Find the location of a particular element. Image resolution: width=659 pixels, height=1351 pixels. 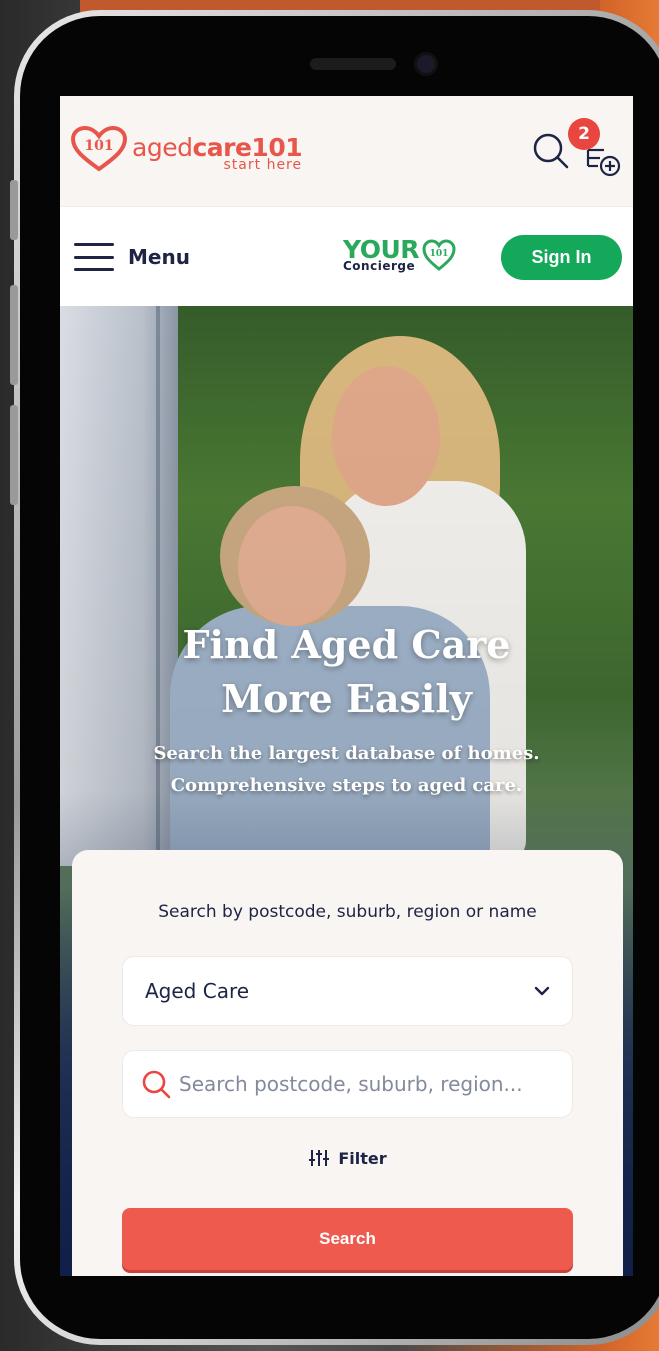

concierge-heart-icon: 101 is located at coordinates (439, 254).